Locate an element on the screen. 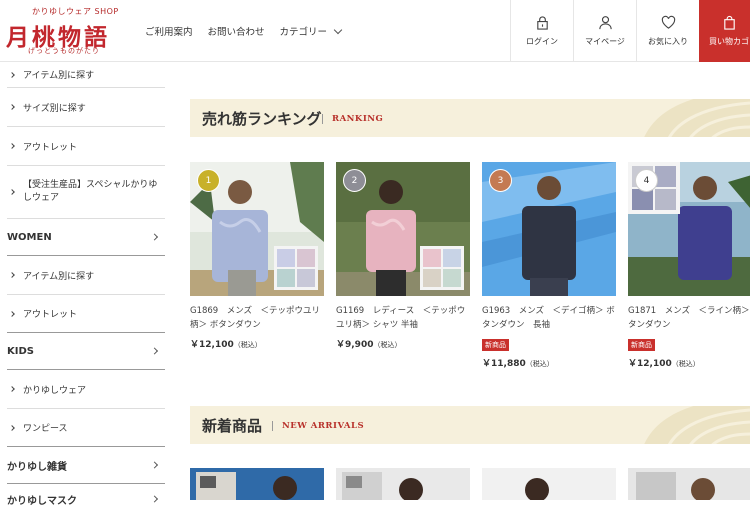 The height and width of the screenshot is (514, 750). mypage-button: マイページ is located at coordinates (604, 31).